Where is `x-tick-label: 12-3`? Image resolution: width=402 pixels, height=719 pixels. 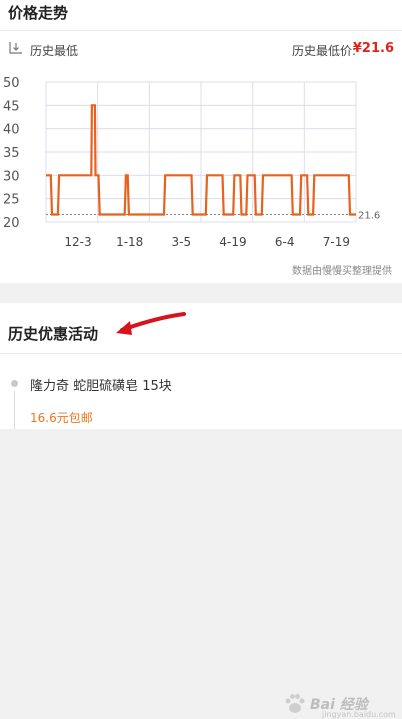 x-tick-label: 12-3 is located at coordinates (77, 242).